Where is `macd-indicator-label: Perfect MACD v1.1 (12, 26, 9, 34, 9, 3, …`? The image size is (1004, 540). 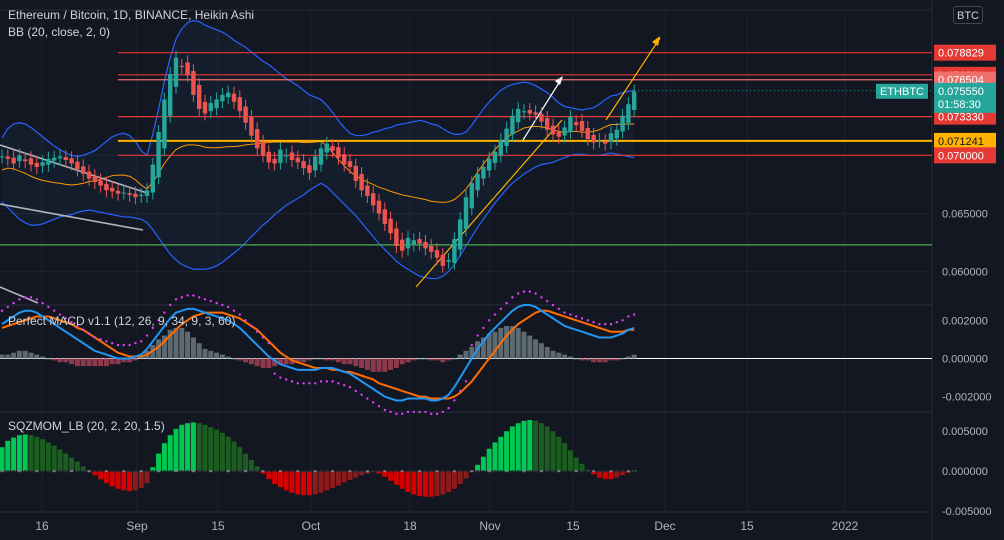
macd-indicator-label: Perfect MACD v1.1 (12, 26, 9, 34, 9, 3, … is located at coordinates (122, 321).